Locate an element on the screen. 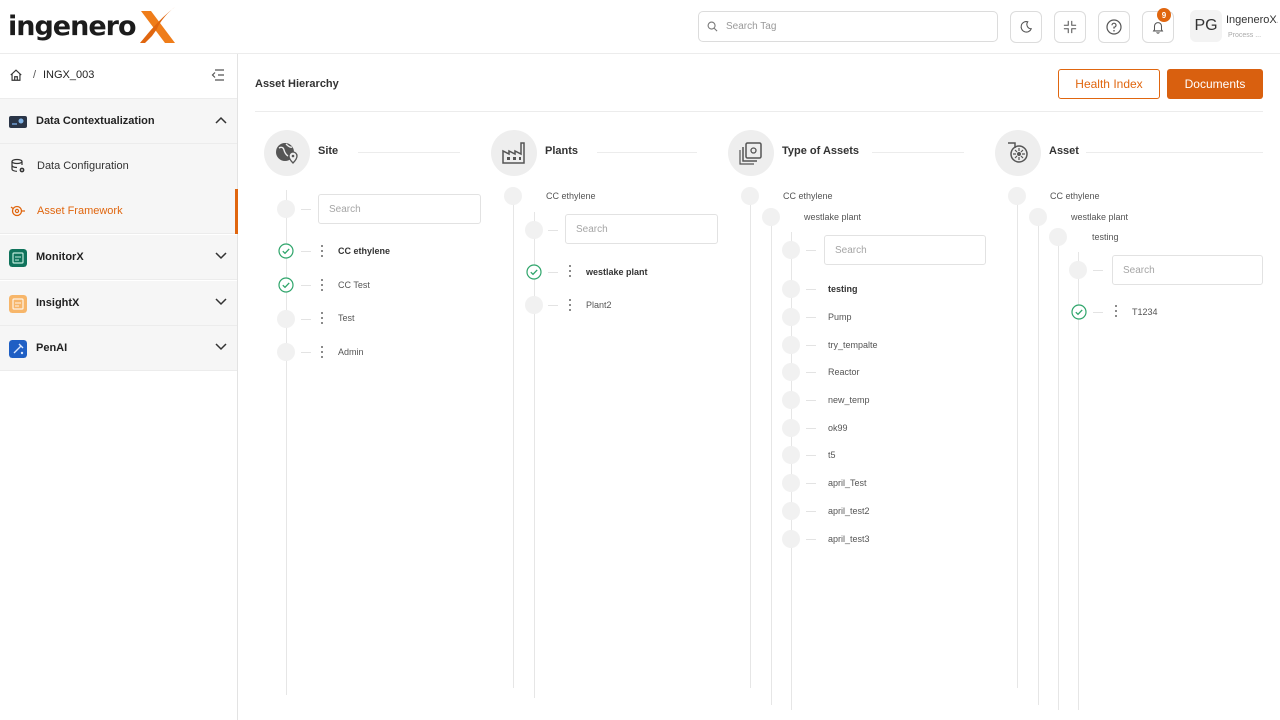 This screenshot has width=1280, height=720. tag-search is located at coordinates (848, 26).